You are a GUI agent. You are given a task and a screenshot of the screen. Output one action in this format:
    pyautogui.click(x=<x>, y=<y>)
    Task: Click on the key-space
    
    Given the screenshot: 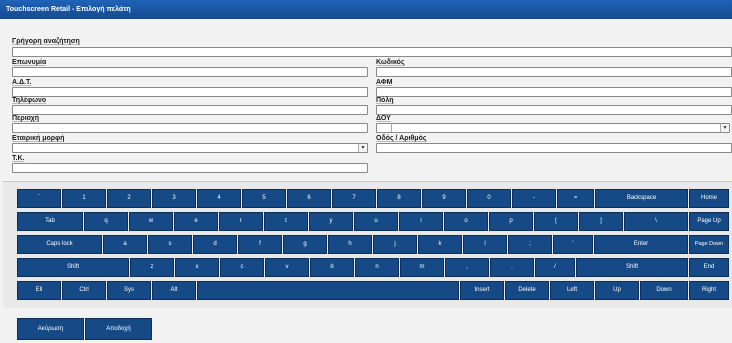 What is the action you would take?
    pyautogui.click(x=328, y=290)
    